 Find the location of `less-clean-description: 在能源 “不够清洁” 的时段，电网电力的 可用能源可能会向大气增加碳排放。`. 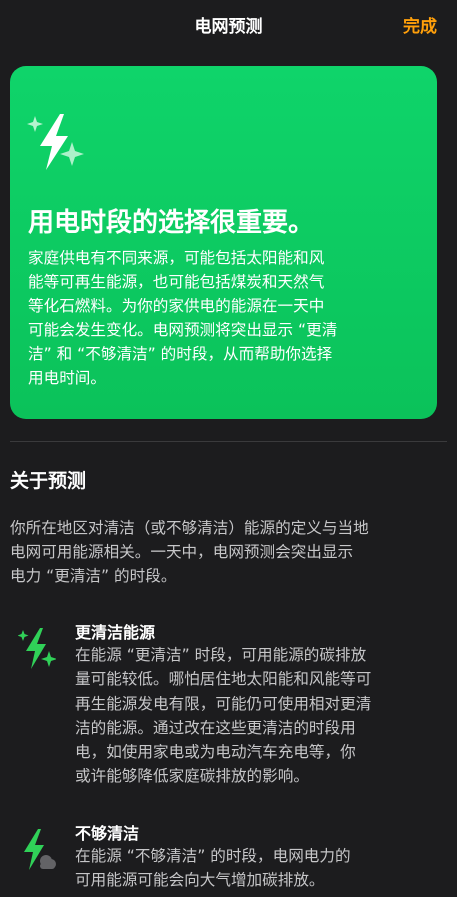

less-clean-description: 在能源 “不够清洁” 的时段，电网电力的 可用能源可能会向大气增加碳排放。 is located at coordinates (260, 868).